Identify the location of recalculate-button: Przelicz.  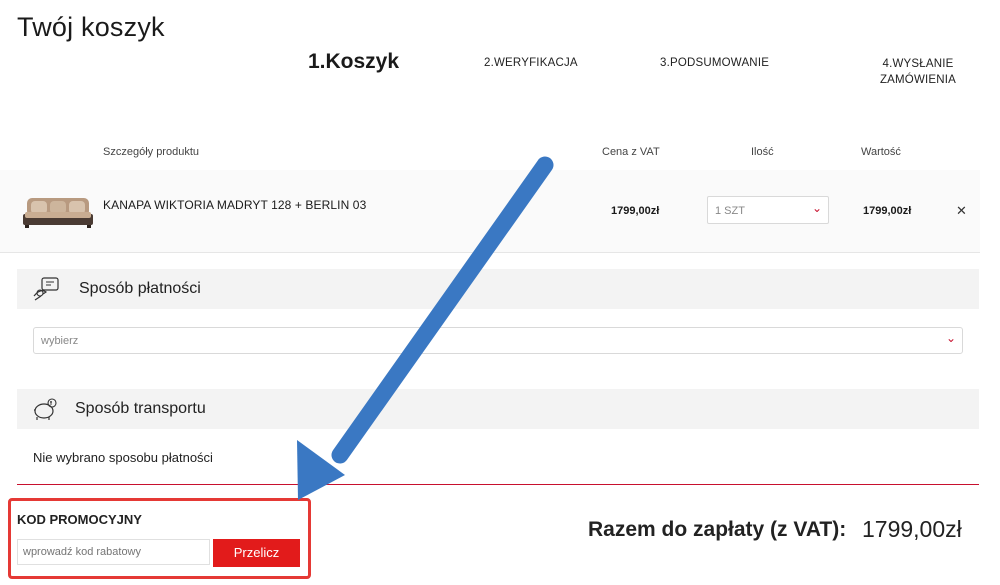
(256, 553).